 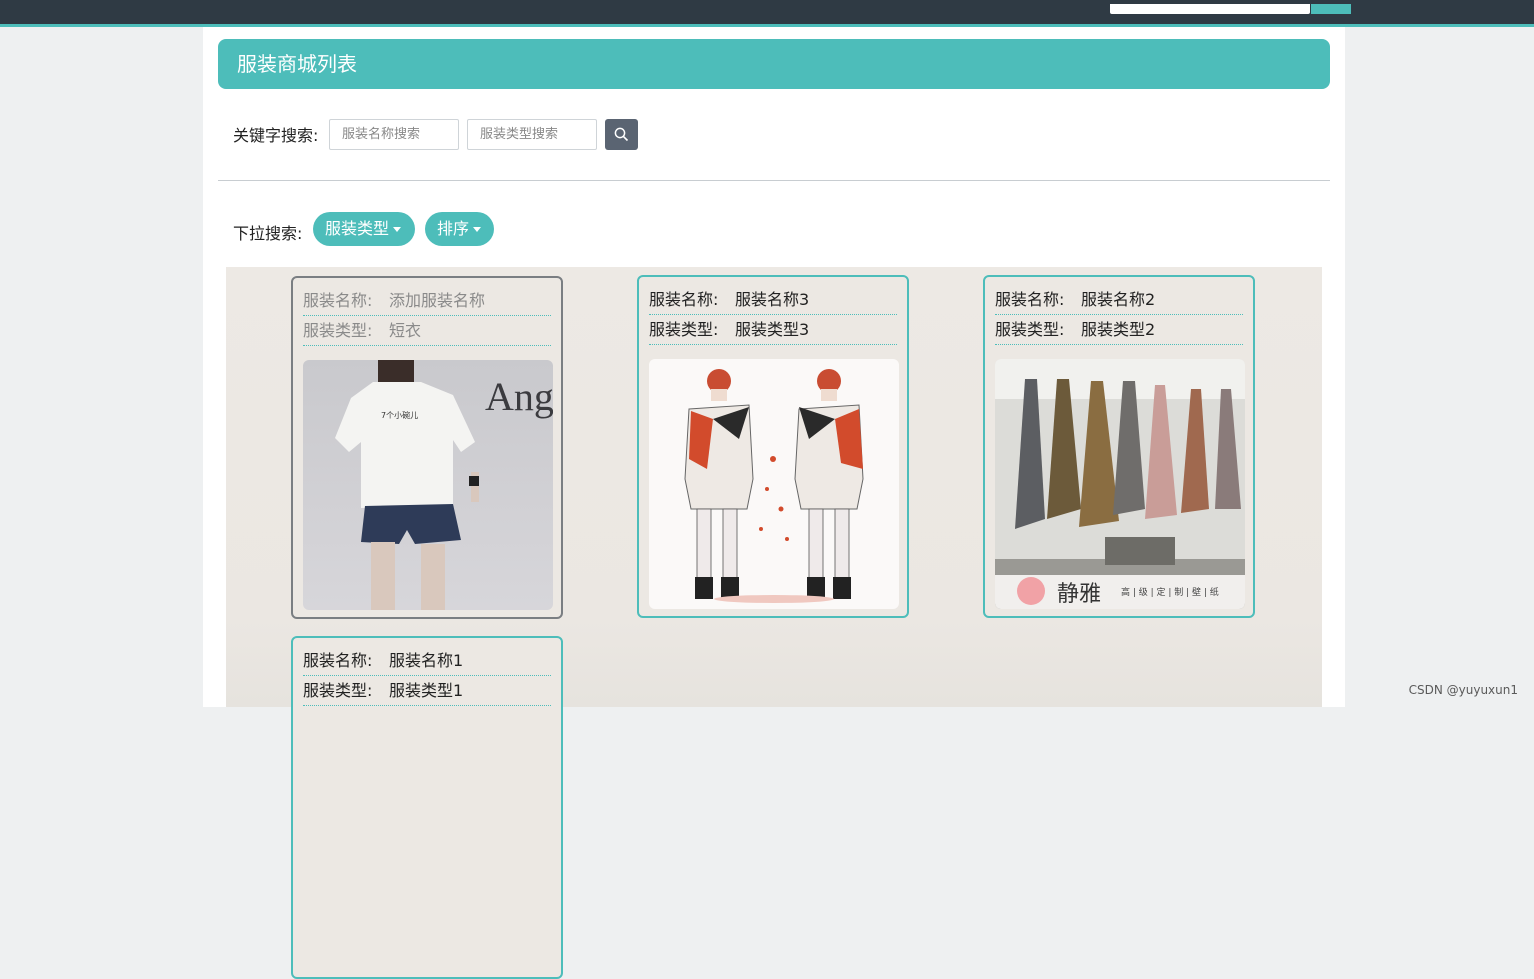 I want to click on keyword-search-label: 关键字搜索:, so click(x=276, y=135).